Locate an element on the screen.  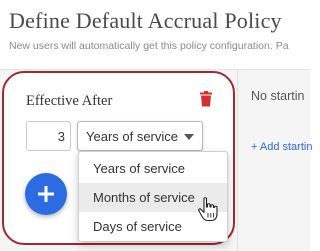
option-years-of-service: Years of service is located at coordinates (153, 168).